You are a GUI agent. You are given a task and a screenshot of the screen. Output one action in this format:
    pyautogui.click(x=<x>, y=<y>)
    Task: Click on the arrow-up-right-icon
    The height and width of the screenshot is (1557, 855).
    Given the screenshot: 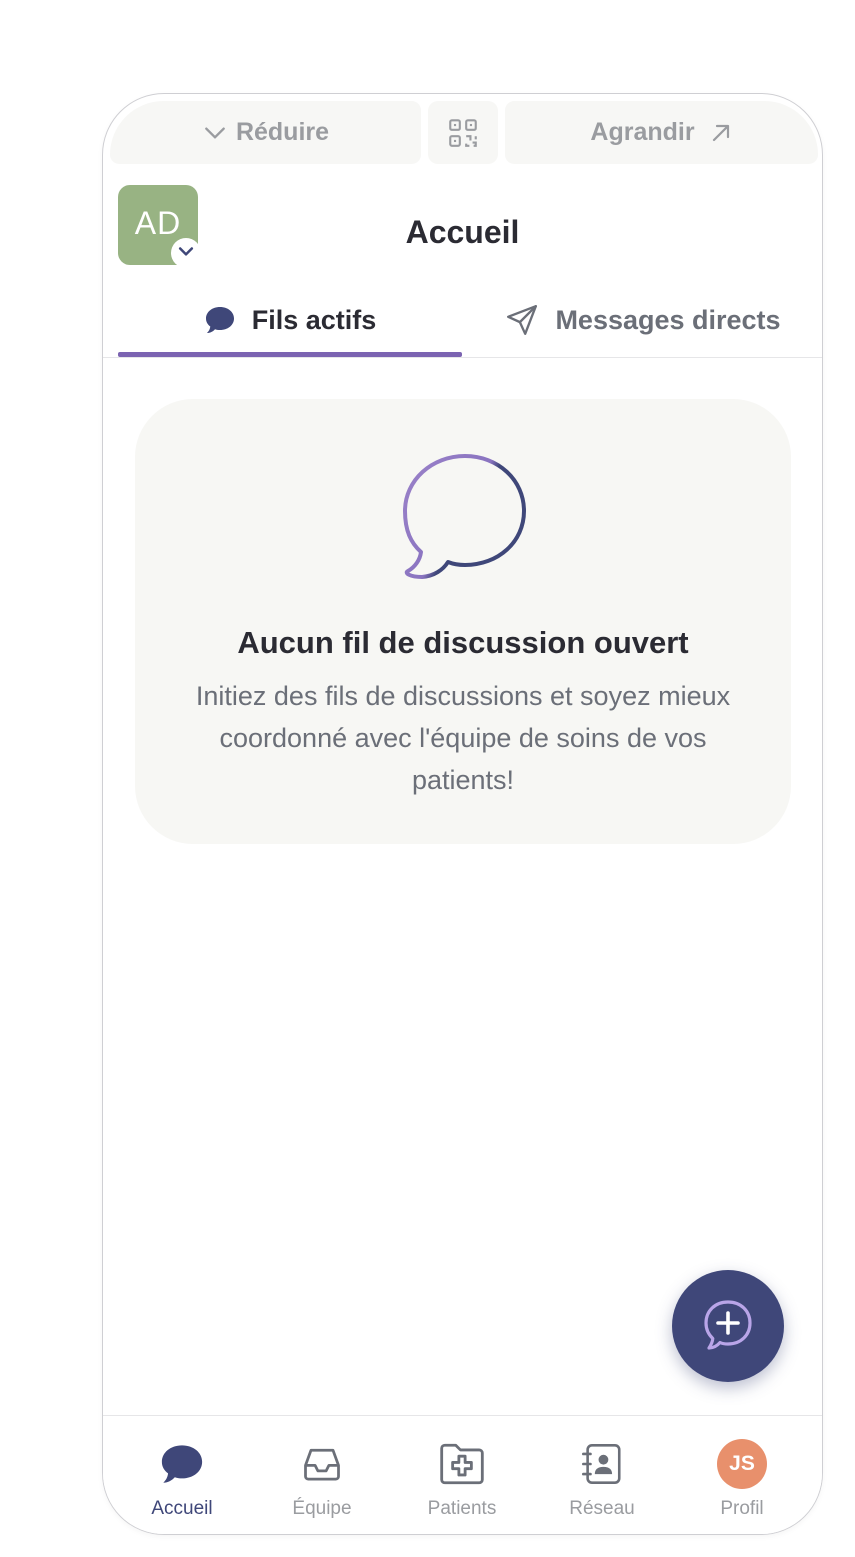 What is the action you would take?
    pyautogui.click(x=721, y=133)
    